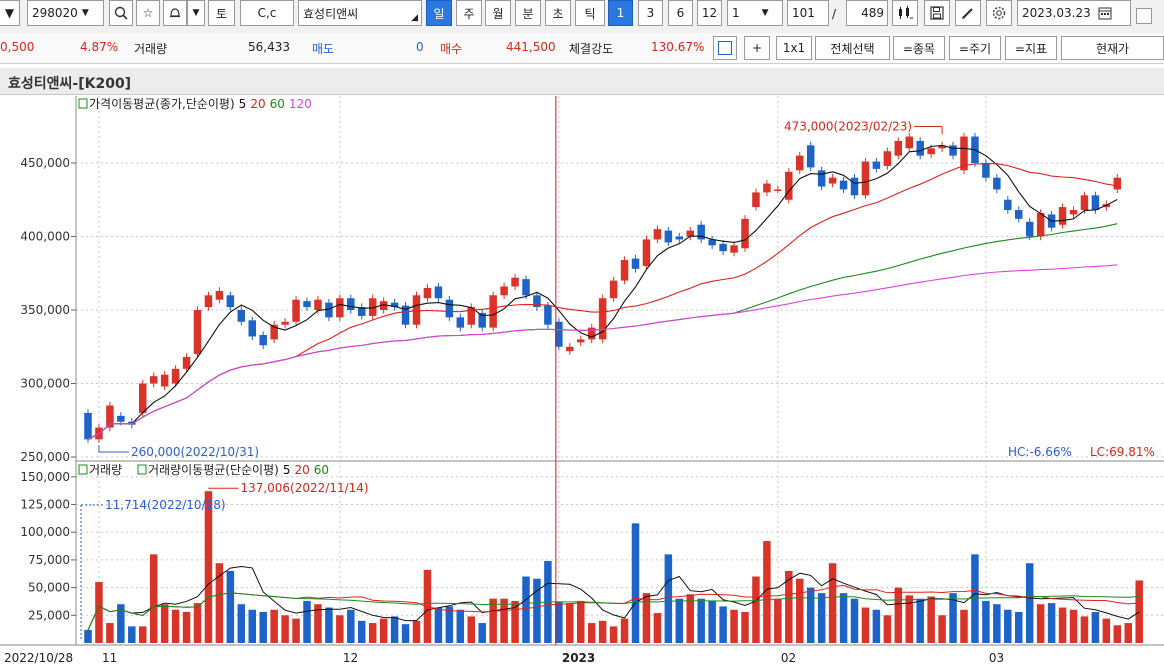 The height and width of the screenshot is (670, 1164). I want to click on legend-ma60: 60, so click(277, 104).